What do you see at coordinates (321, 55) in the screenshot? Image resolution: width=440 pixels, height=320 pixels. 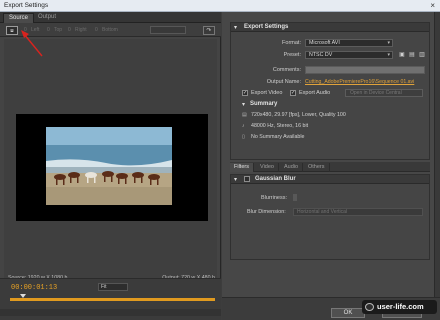 I see `preset-value: NTSC DV` at bounding box center [321, 55].